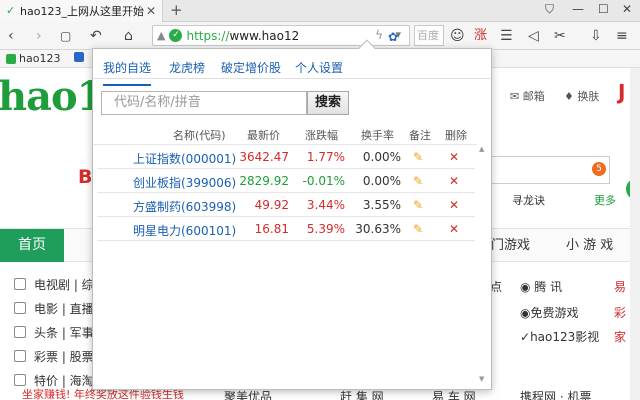 This screenshot has height=400, width=640. Describe the element at coordinates (271, 229) in the screenshot. I see `stock-price: 16.81` at that location.